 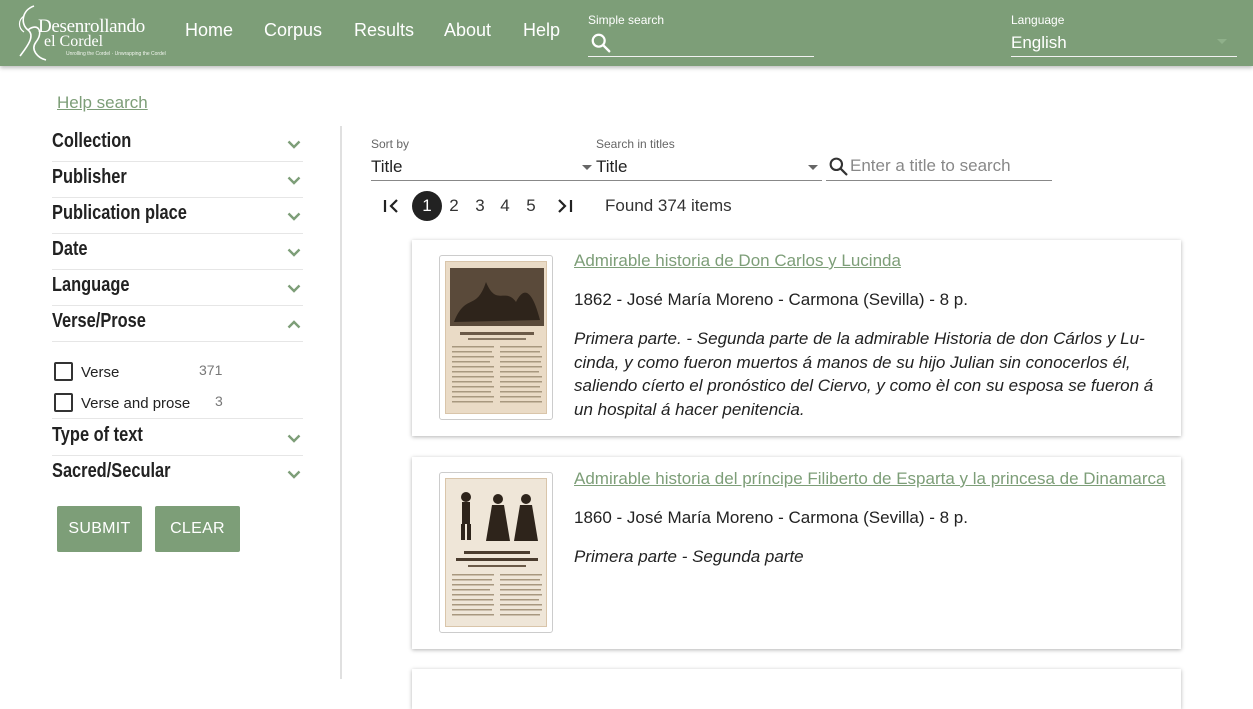 I want to click on nav-home: Home, so click(x=209, y=30).